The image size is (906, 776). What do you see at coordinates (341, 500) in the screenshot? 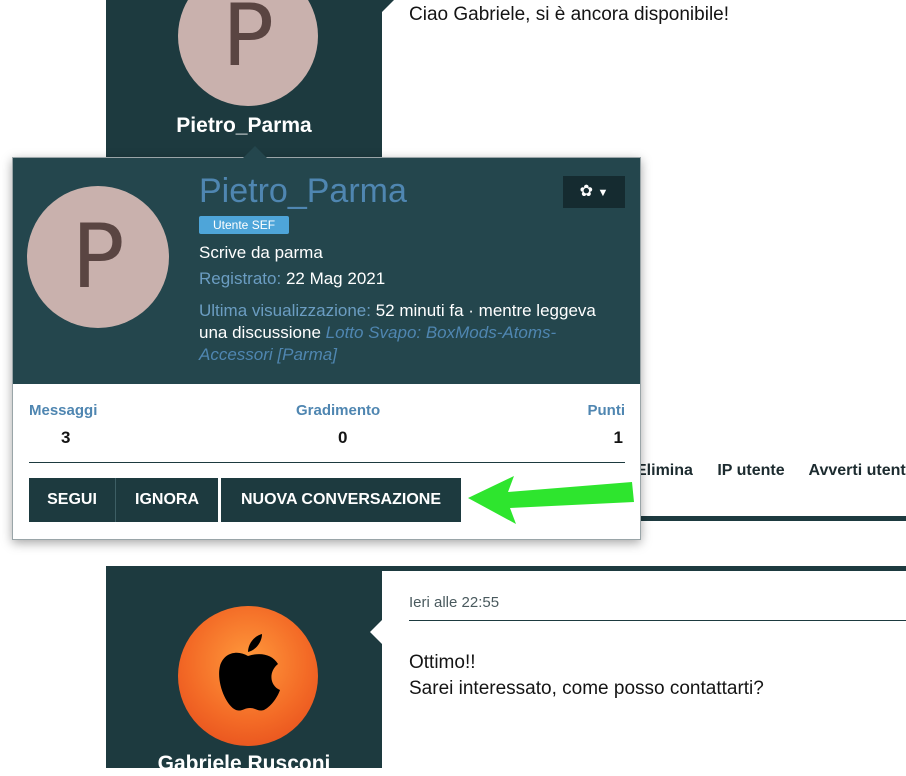
I see `new-conversation-button: NUOVA CONVERSAZIONE` at bounding box center [341, 500].